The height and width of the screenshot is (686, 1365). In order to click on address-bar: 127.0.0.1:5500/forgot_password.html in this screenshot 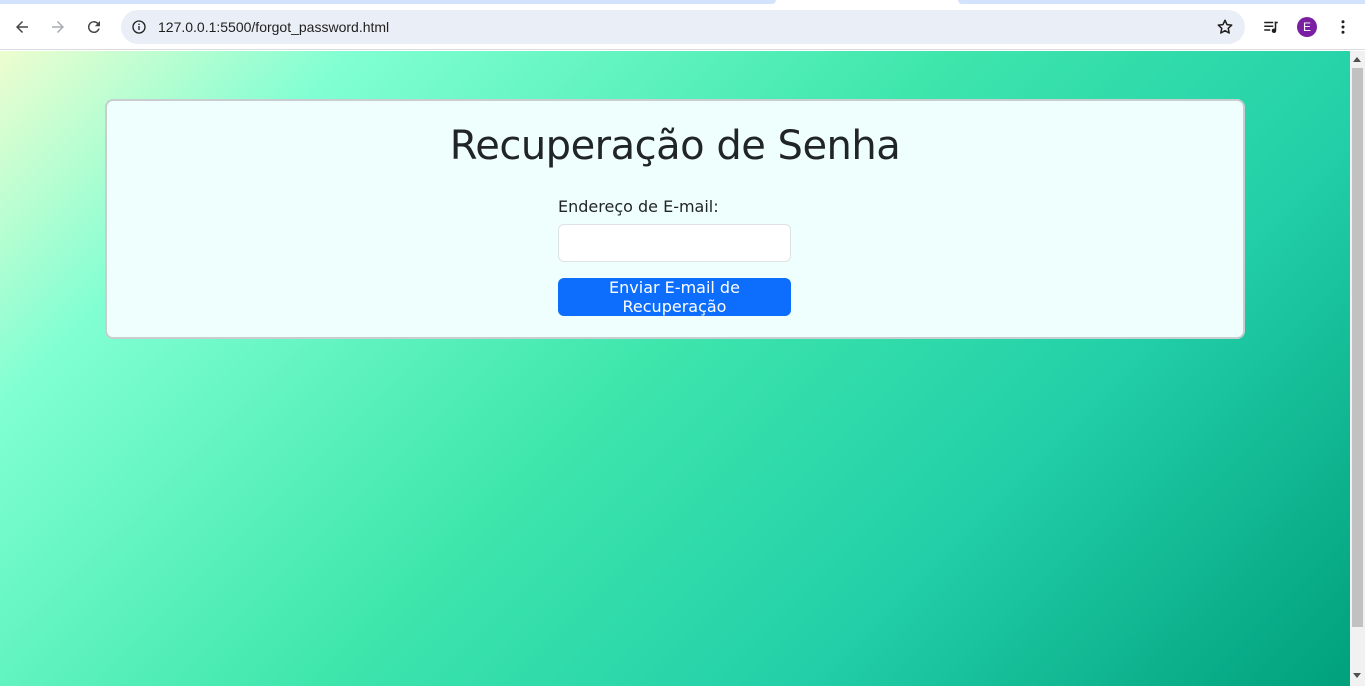, I will do `click(683, 27)`.